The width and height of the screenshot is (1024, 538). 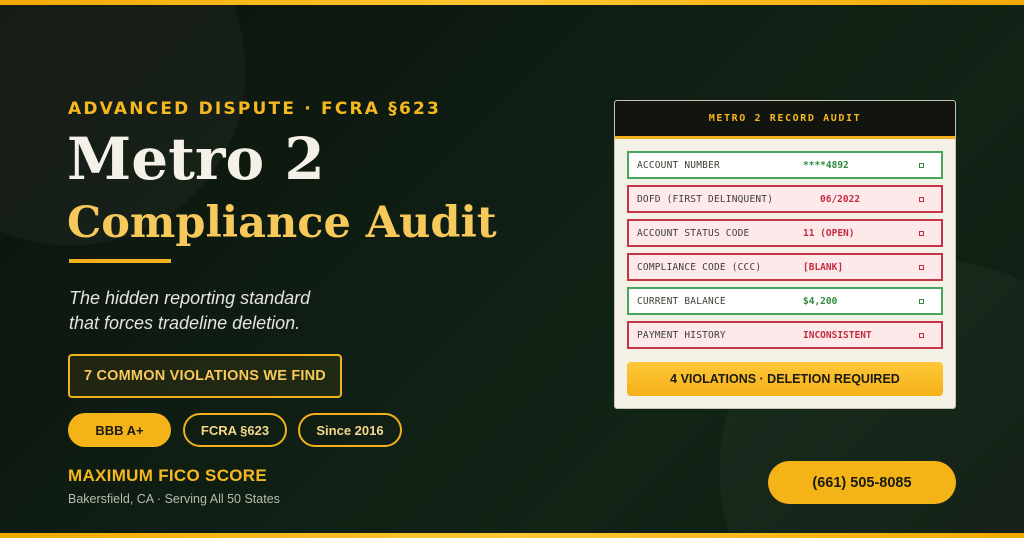 What do you see at coordinates (826, 165) in the screenshot?
I see `audit-row-value: ****4892` at bounding box center [826, 165].